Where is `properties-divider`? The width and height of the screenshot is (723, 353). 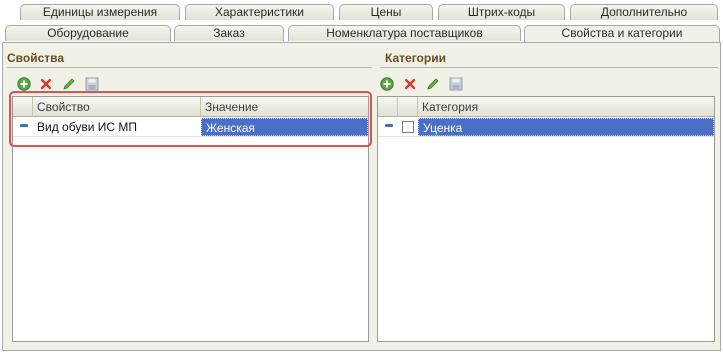 properties-divider is located at coordinates (189, 67).